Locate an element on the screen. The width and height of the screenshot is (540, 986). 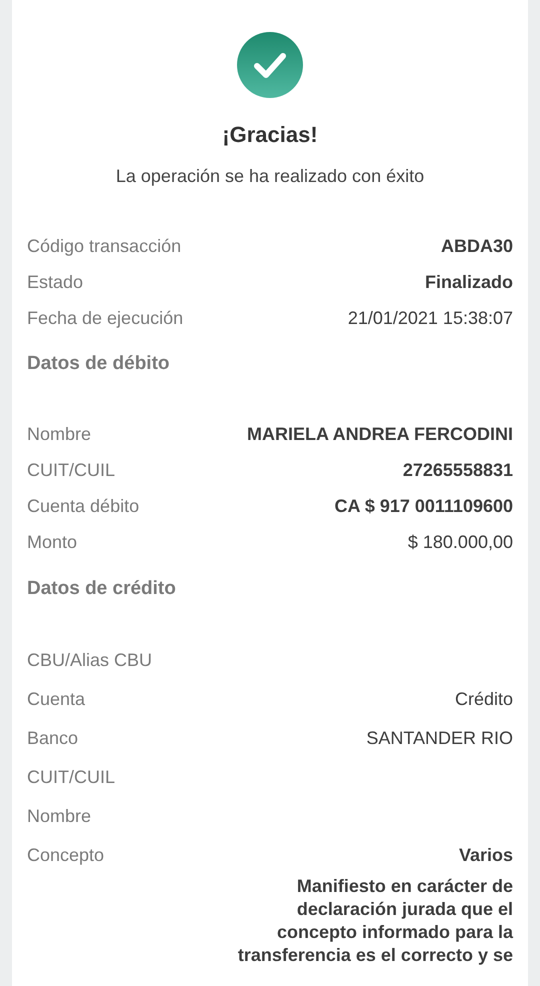
field-label: Fecha de ejecución is located at coordinates (105, 318).